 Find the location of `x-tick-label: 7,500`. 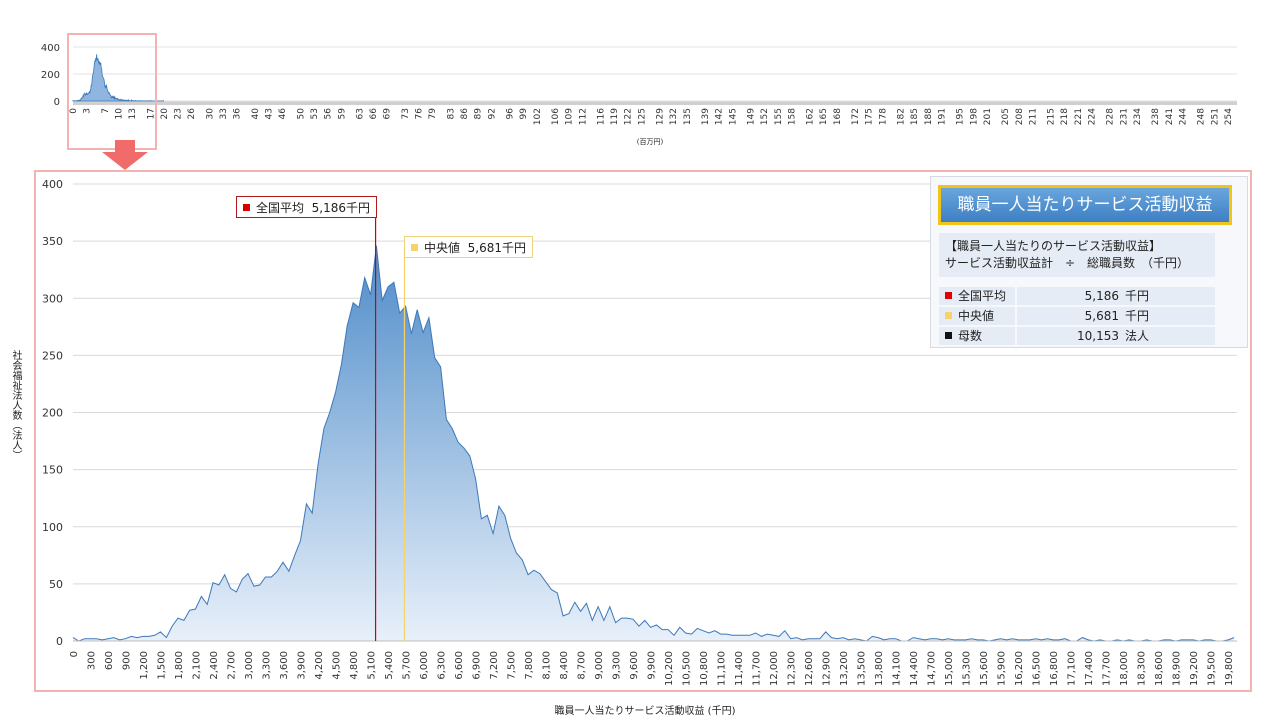

x-tick-label: 7,500 is located at coordinates (512, 665).